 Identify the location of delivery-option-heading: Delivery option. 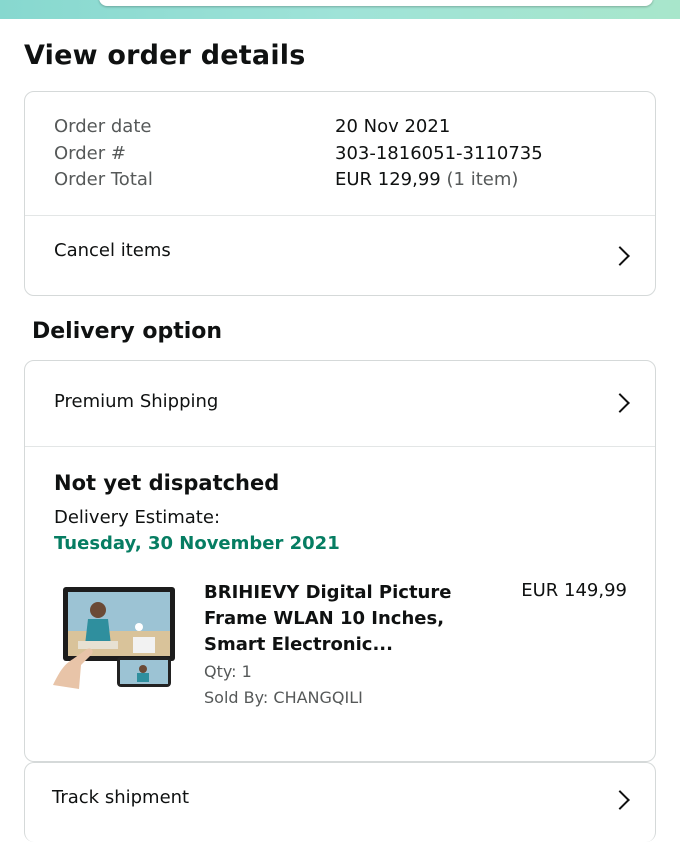
(127, 331).